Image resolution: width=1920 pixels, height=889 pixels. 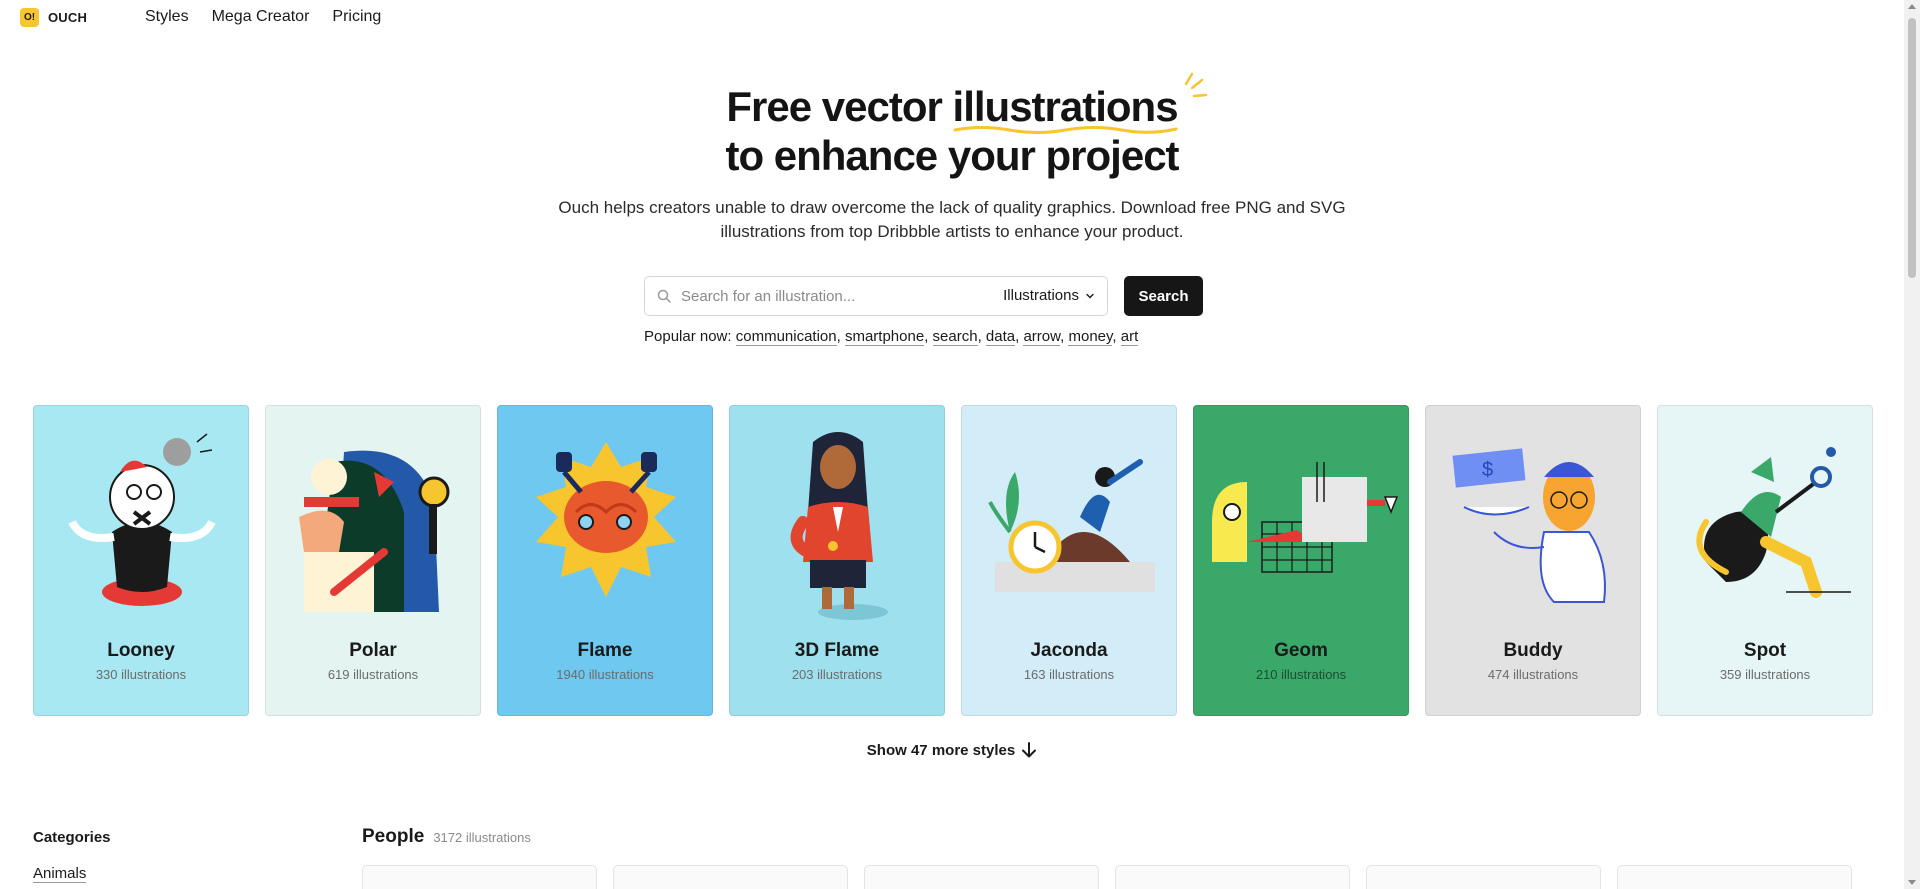 I want to click on style-name: Buddy, so click(x=1533, y=650).